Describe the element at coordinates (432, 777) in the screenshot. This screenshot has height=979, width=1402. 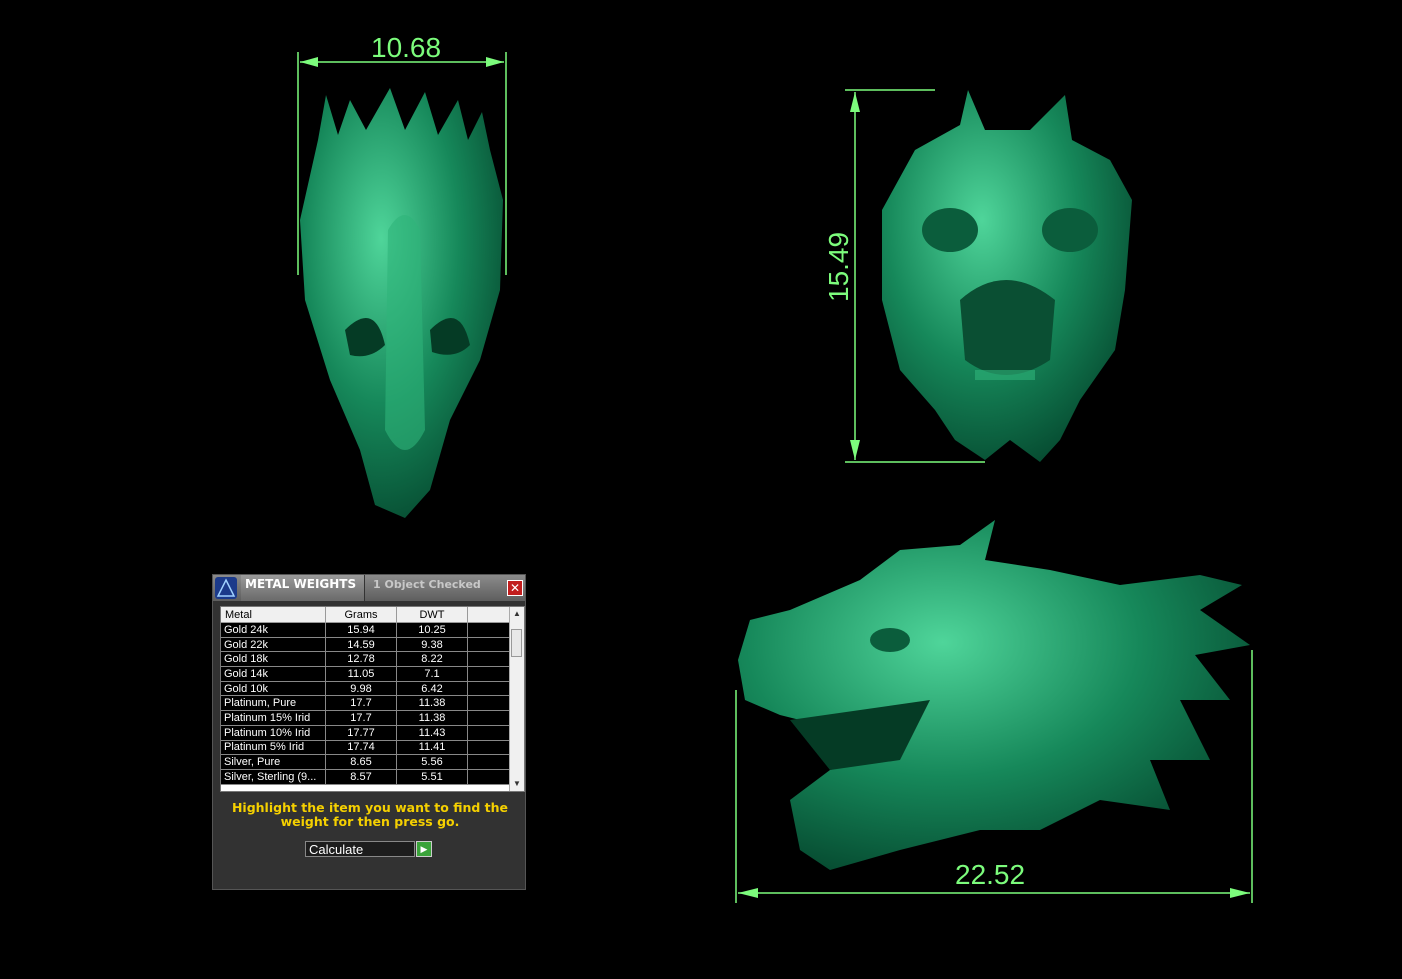
I see `dwt-cell: 5.51` at that location.